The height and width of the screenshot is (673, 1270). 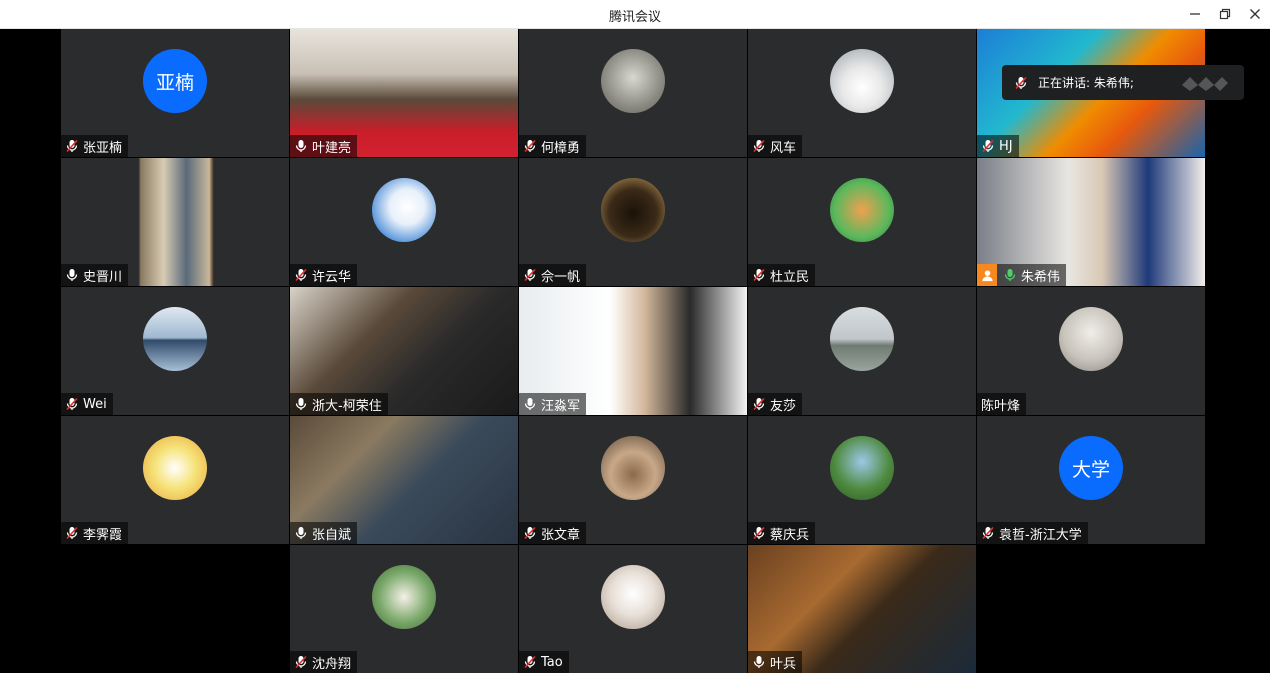 I want to click on lake-reflection-icon, so click(x=175, y=339).